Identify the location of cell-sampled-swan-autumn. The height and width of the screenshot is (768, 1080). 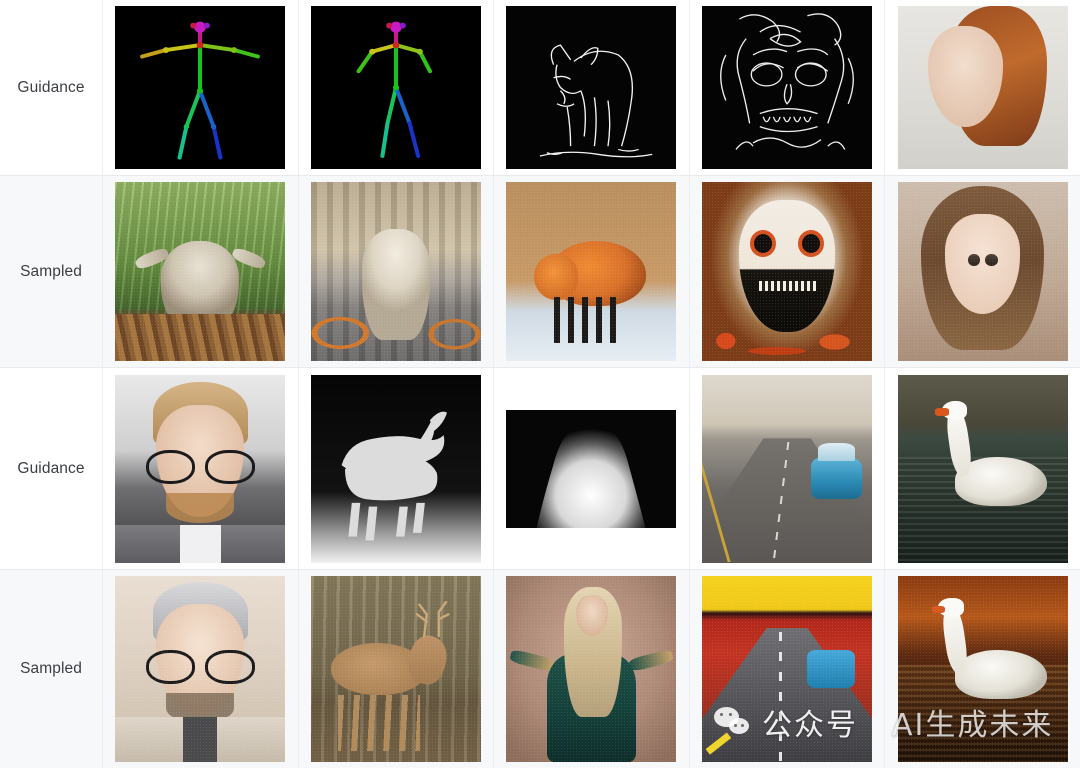
(982, 669).